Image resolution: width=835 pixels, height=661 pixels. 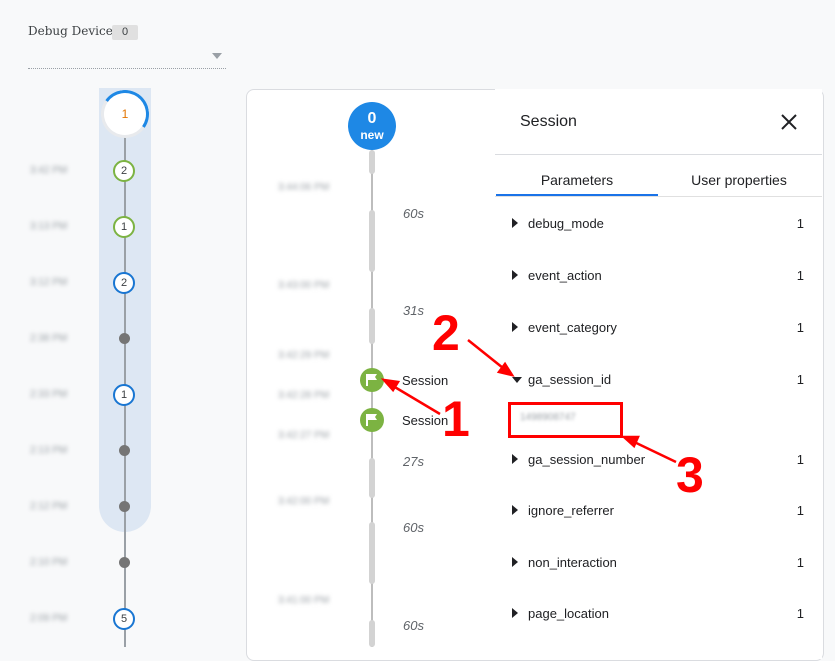 What do you see at coordinates (789, 122) in the screenshot?
I see `close-icon` at bounding box center [789, 122].